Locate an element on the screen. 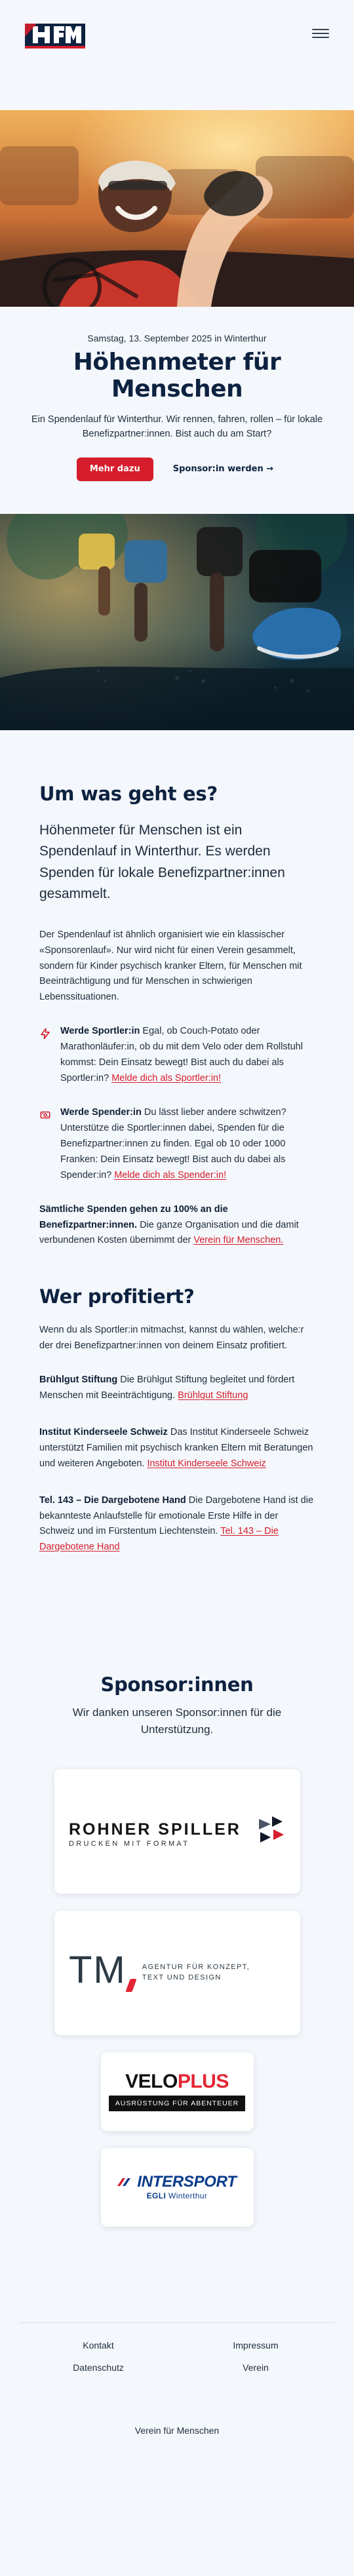 The height and width of the screenshot is (2576, 354). association-link: Verein für Menschen. is located at coordinates (238, 1240).